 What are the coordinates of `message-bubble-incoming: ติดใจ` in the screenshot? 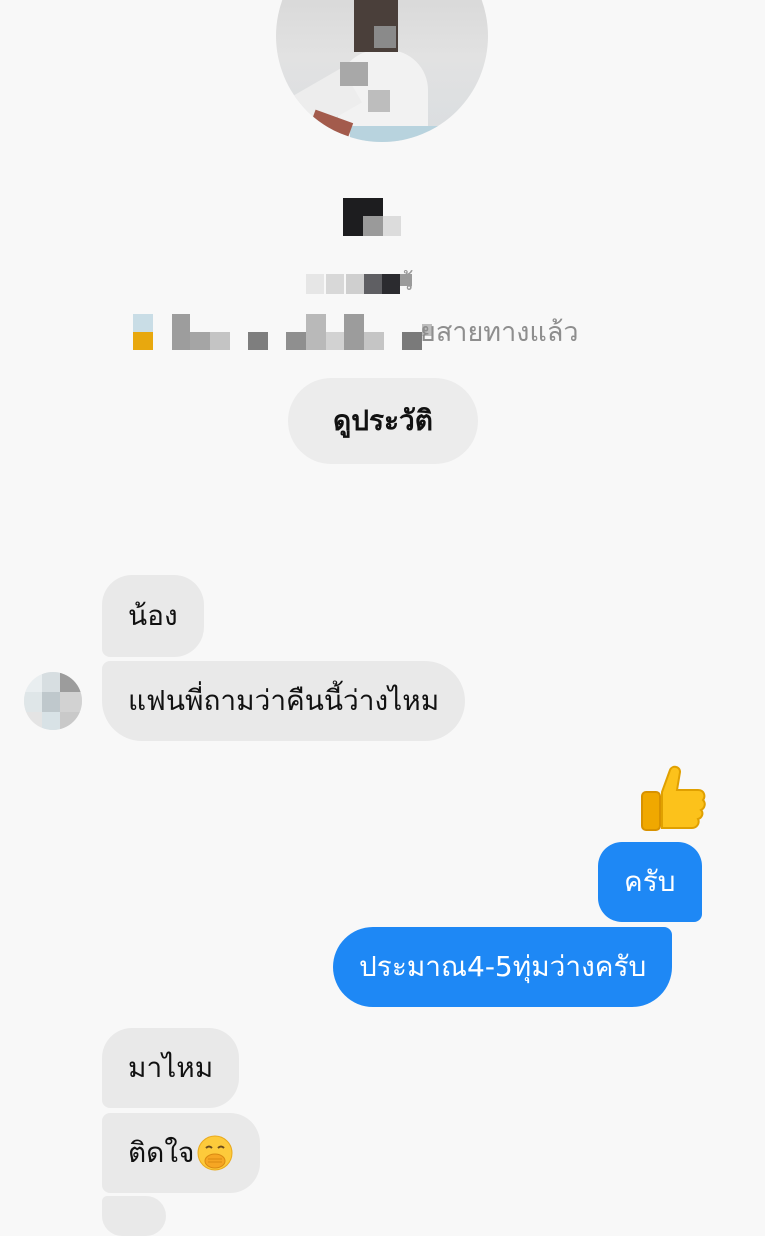 It's located at (181, 1153).